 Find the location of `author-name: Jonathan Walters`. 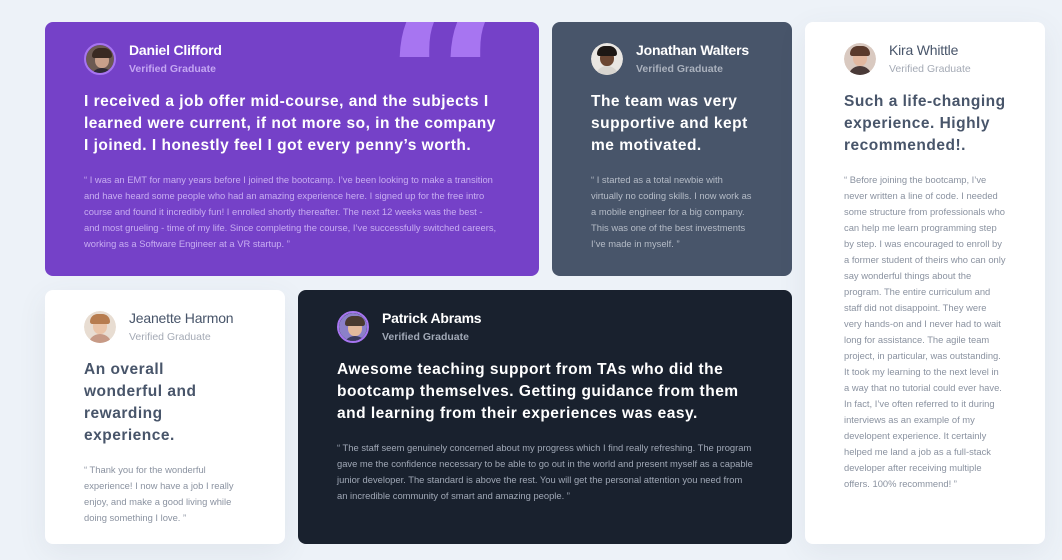

author-name: Jonathan Walters is located at coordinates (692, 50).